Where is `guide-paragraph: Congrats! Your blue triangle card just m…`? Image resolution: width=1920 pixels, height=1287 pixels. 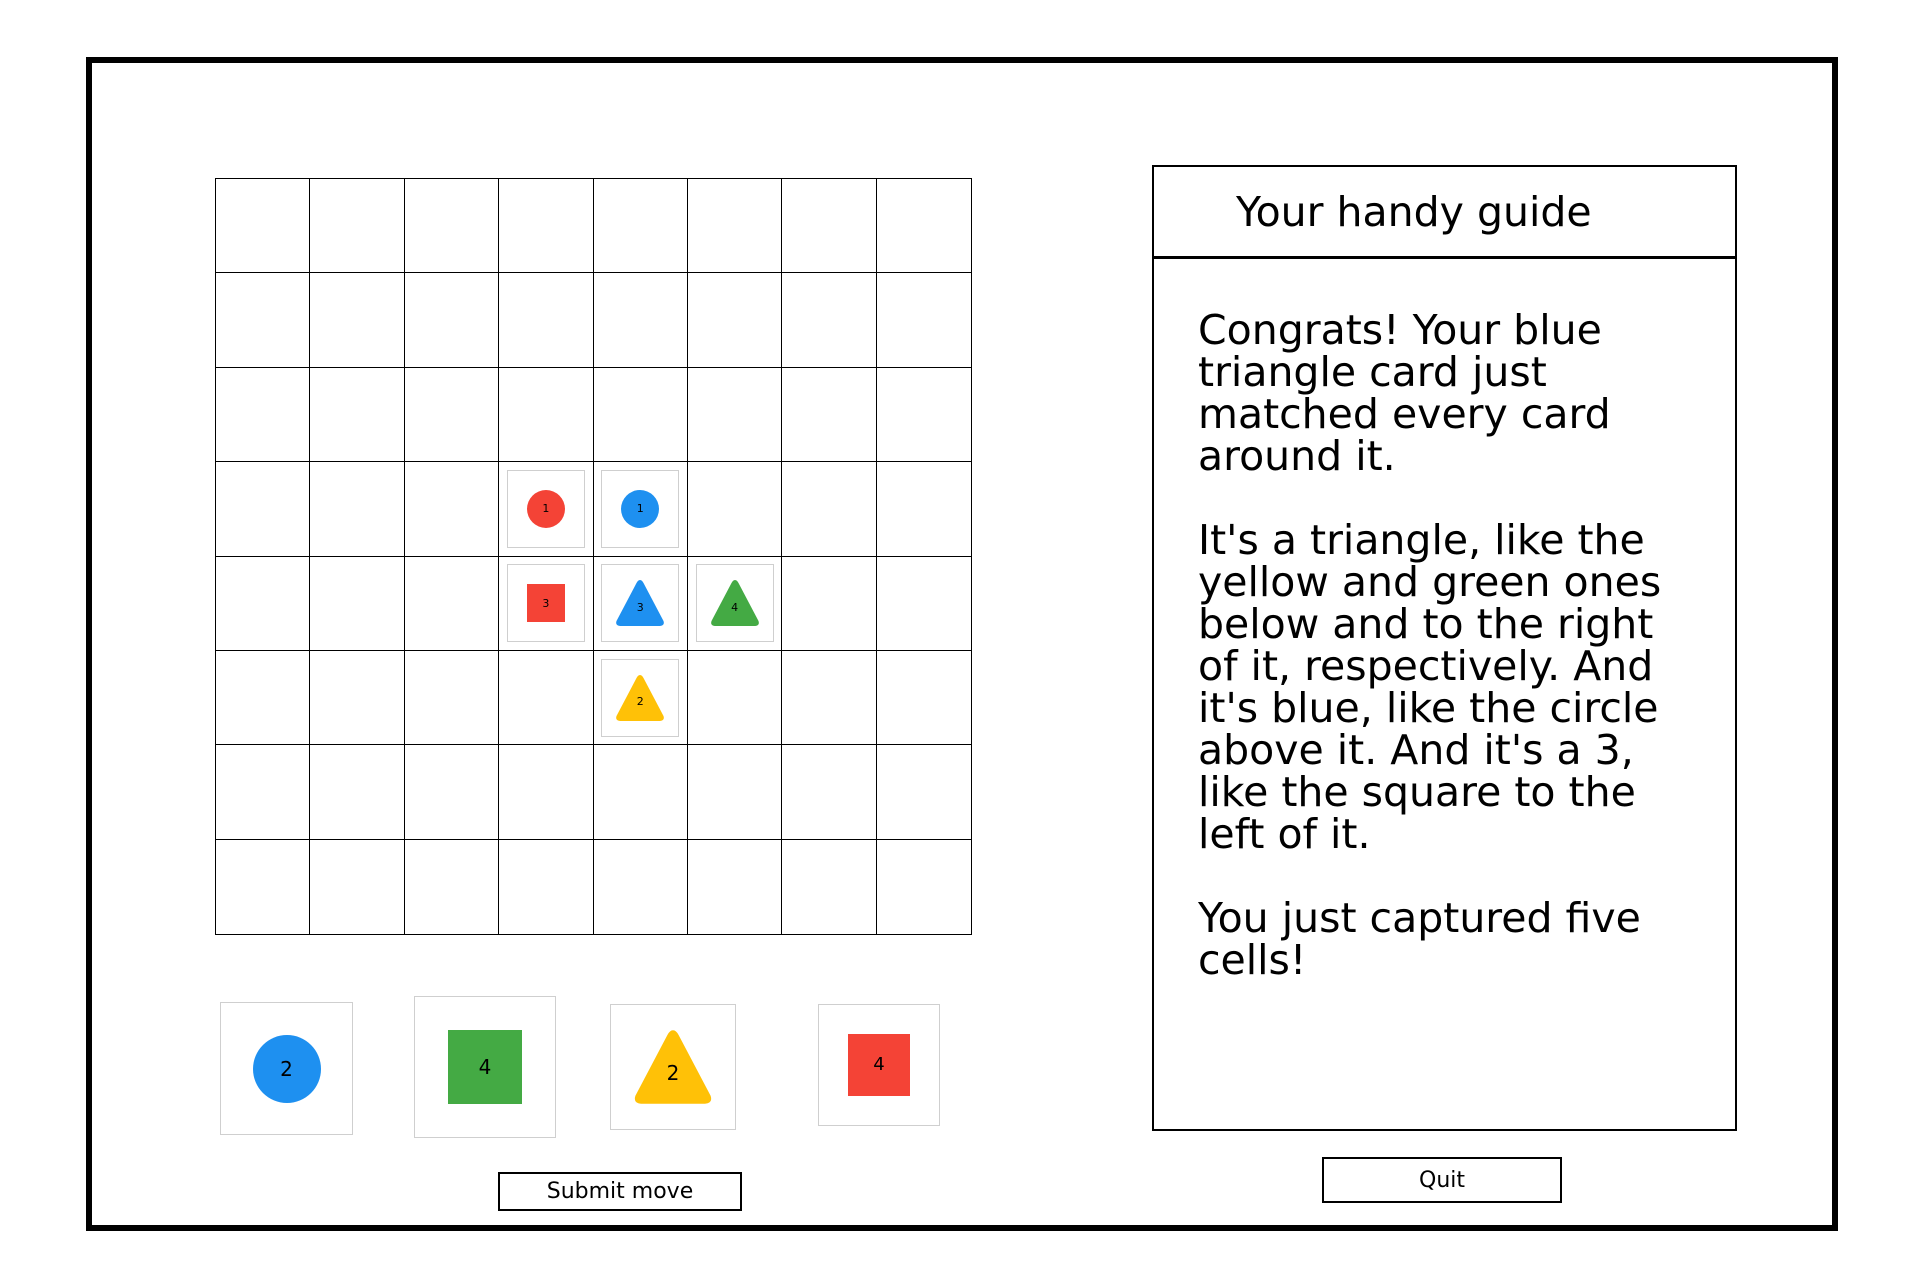
guide-paragraph: Congrats! Your blue triangle card just m… is located at coordinates (1404, 393).